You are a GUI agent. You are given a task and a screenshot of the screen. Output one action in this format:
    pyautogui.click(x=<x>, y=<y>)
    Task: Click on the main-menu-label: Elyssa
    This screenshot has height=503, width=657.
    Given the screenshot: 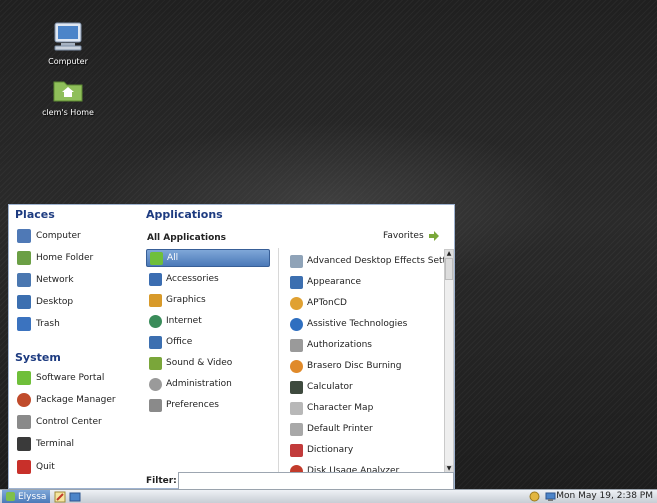 What is the action you would take?
    pyautogui.click(x=32, y=496)
    